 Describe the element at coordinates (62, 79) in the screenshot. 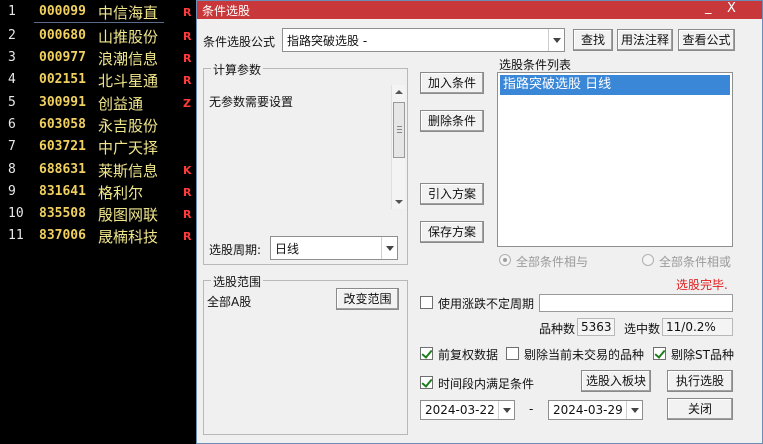

I see `stock-code: 002151` at that location.